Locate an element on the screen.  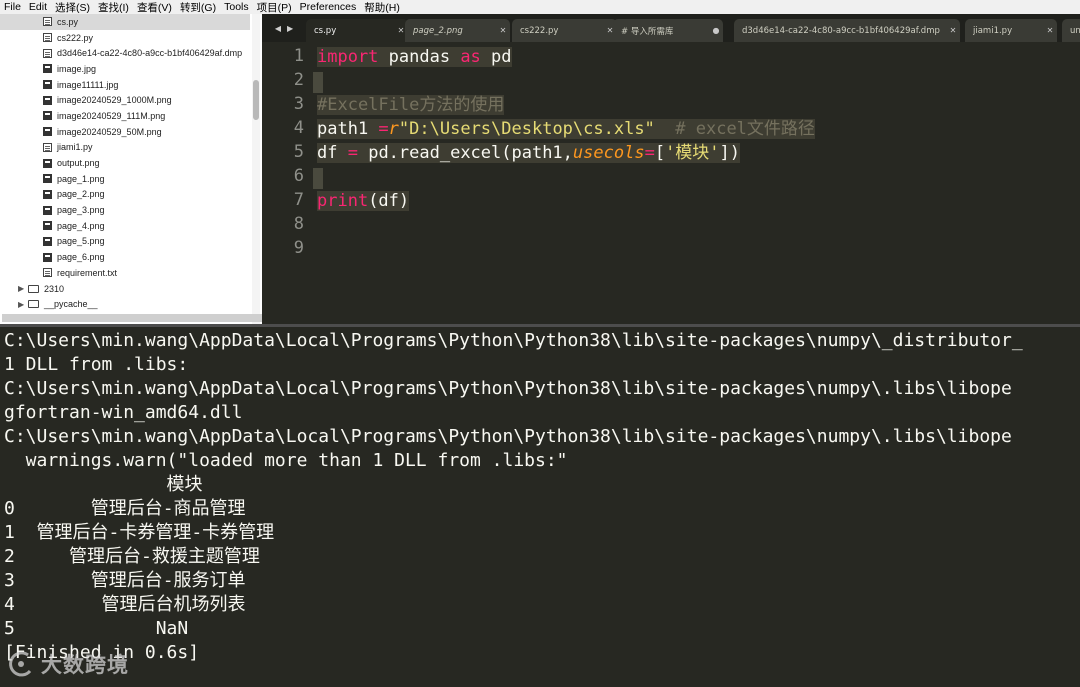
menu-edit: Edit is located at coordinates (38, 7).